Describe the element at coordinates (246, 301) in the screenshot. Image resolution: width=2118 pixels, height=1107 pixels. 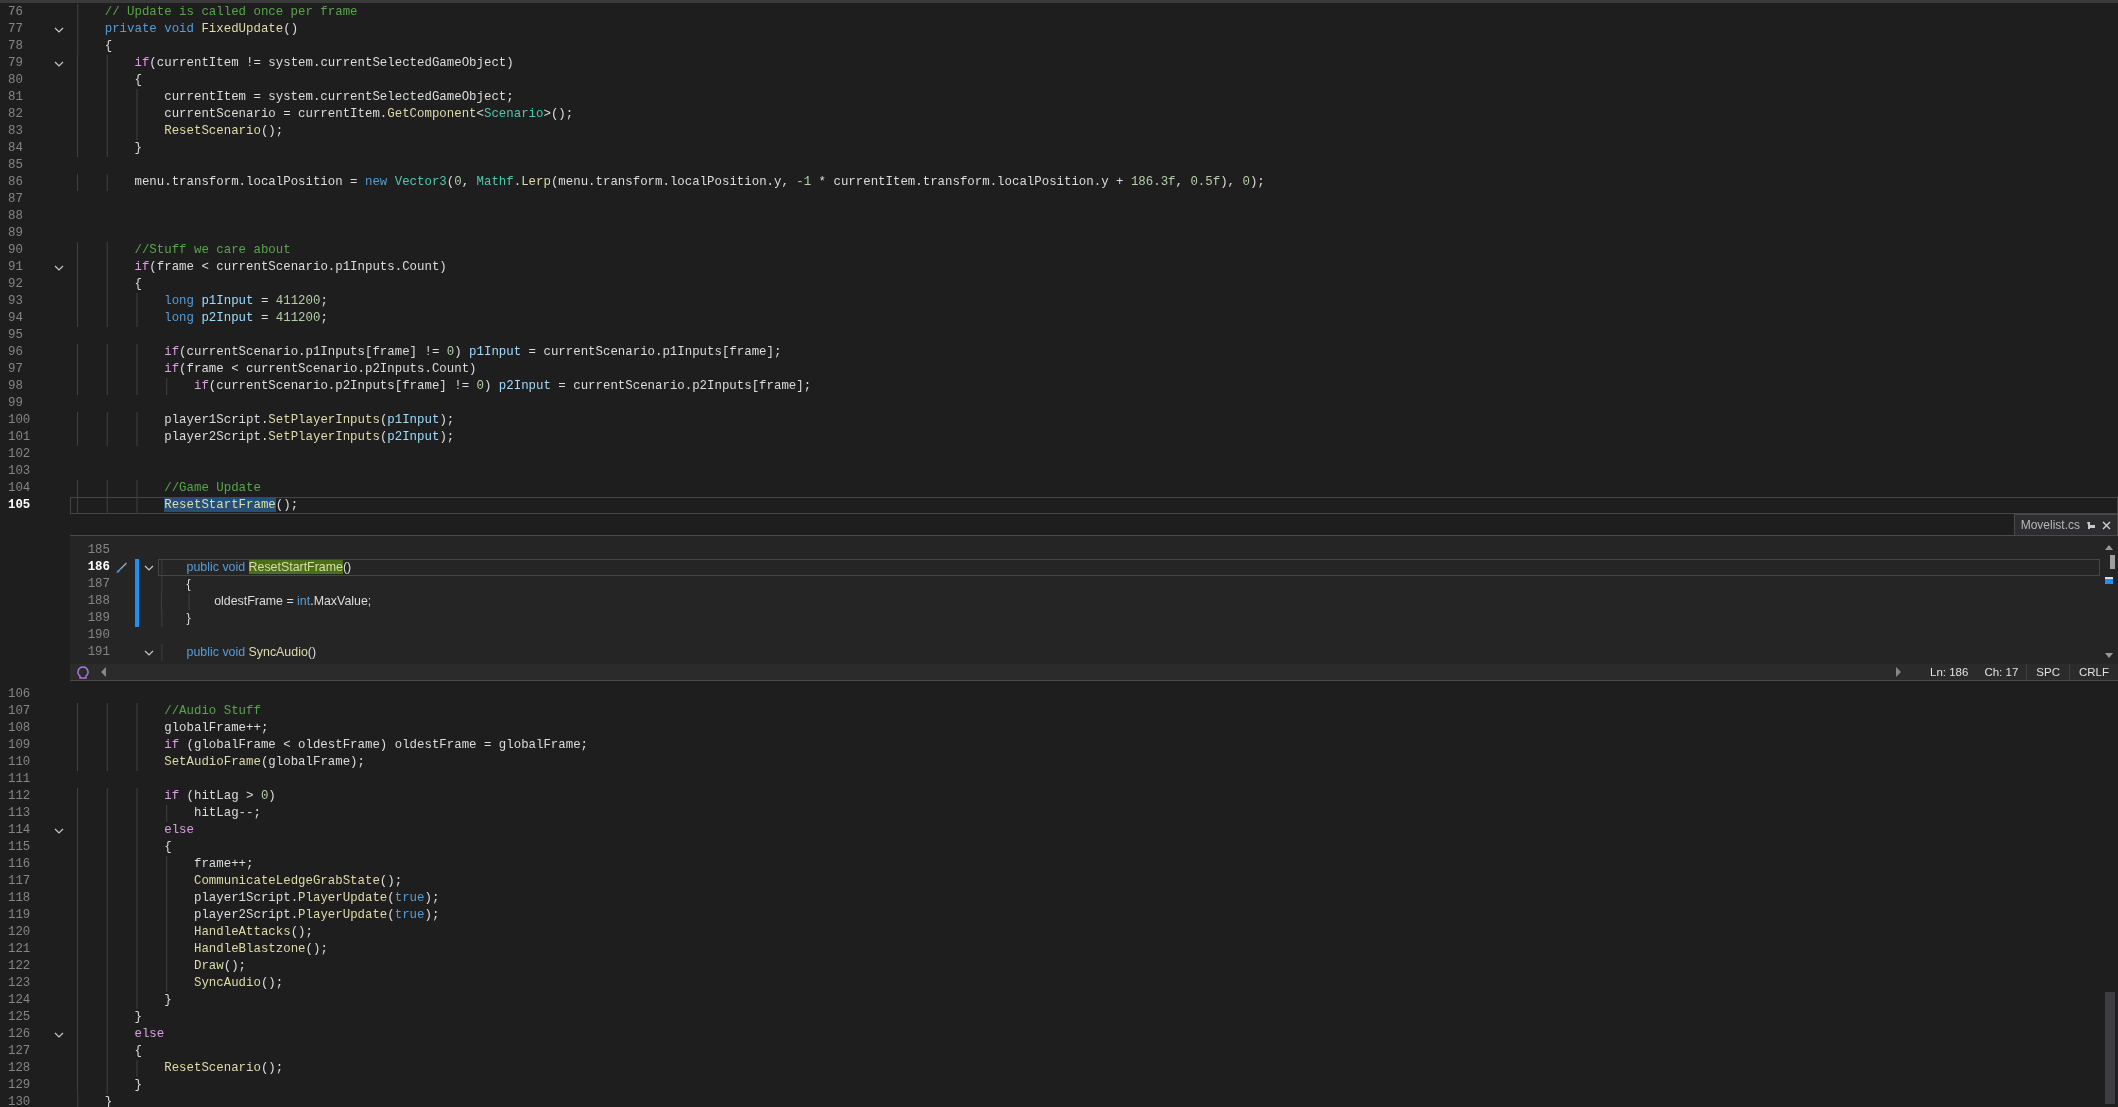
I see `code-line: long p1Input = 411200;` at that location.